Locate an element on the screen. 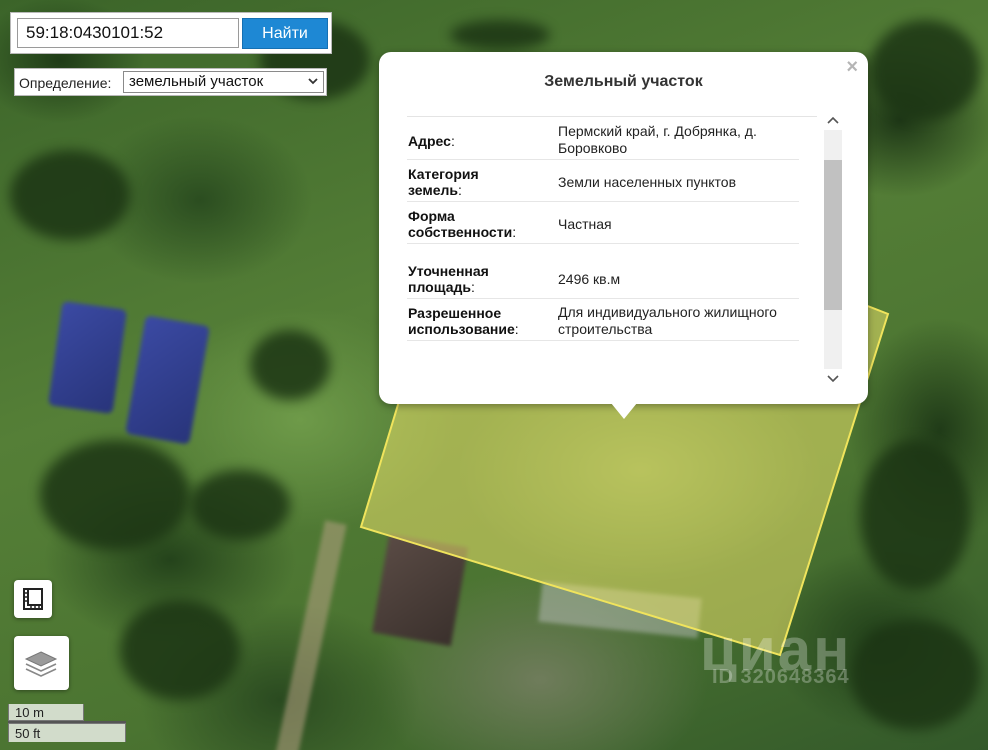 This screenshot has width=988, height=750. info-label: Уточненная площадь: is located at coordinates (448, 279).